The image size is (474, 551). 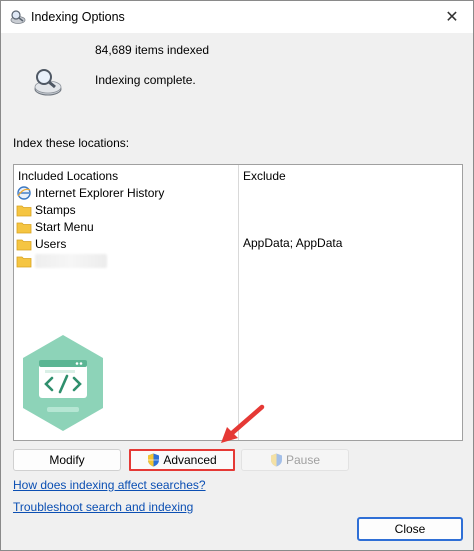 I want to click on list-item: Start Menu, so click(x=55, y=226).